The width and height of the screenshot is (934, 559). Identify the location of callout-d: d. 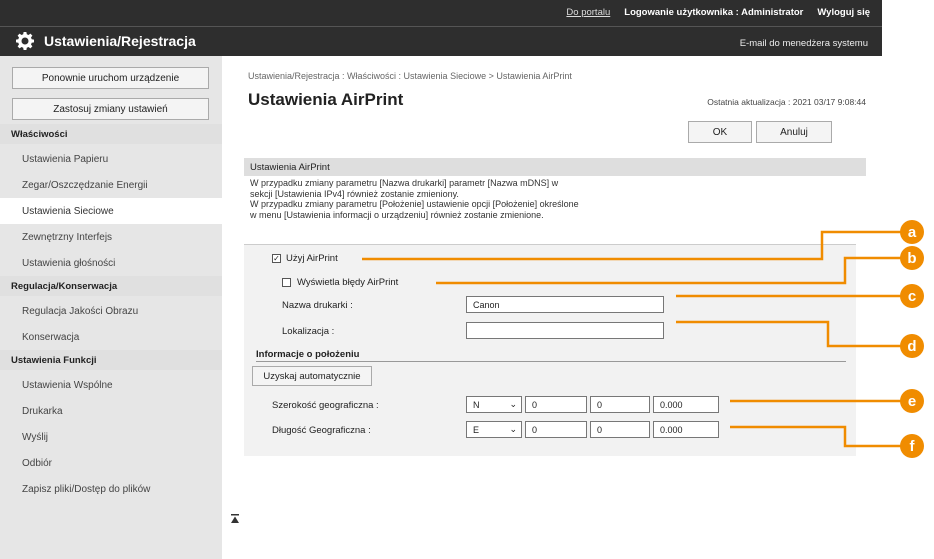
(912, 346).